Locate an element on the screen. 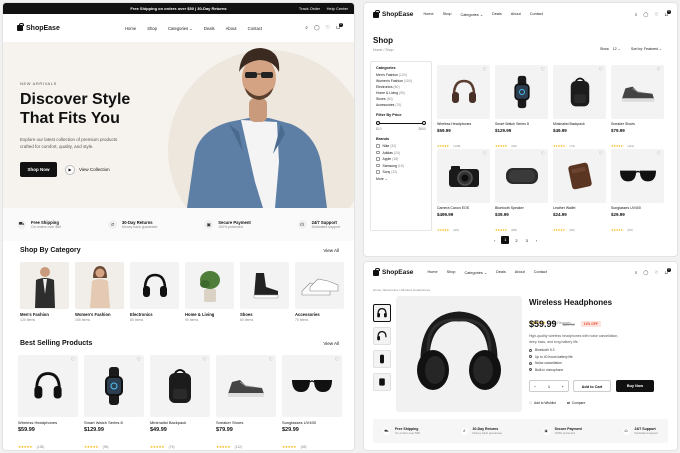 The height and width of the screenshot is (453, 680). nav-contact: Contact is located at coordinates (255, 28).